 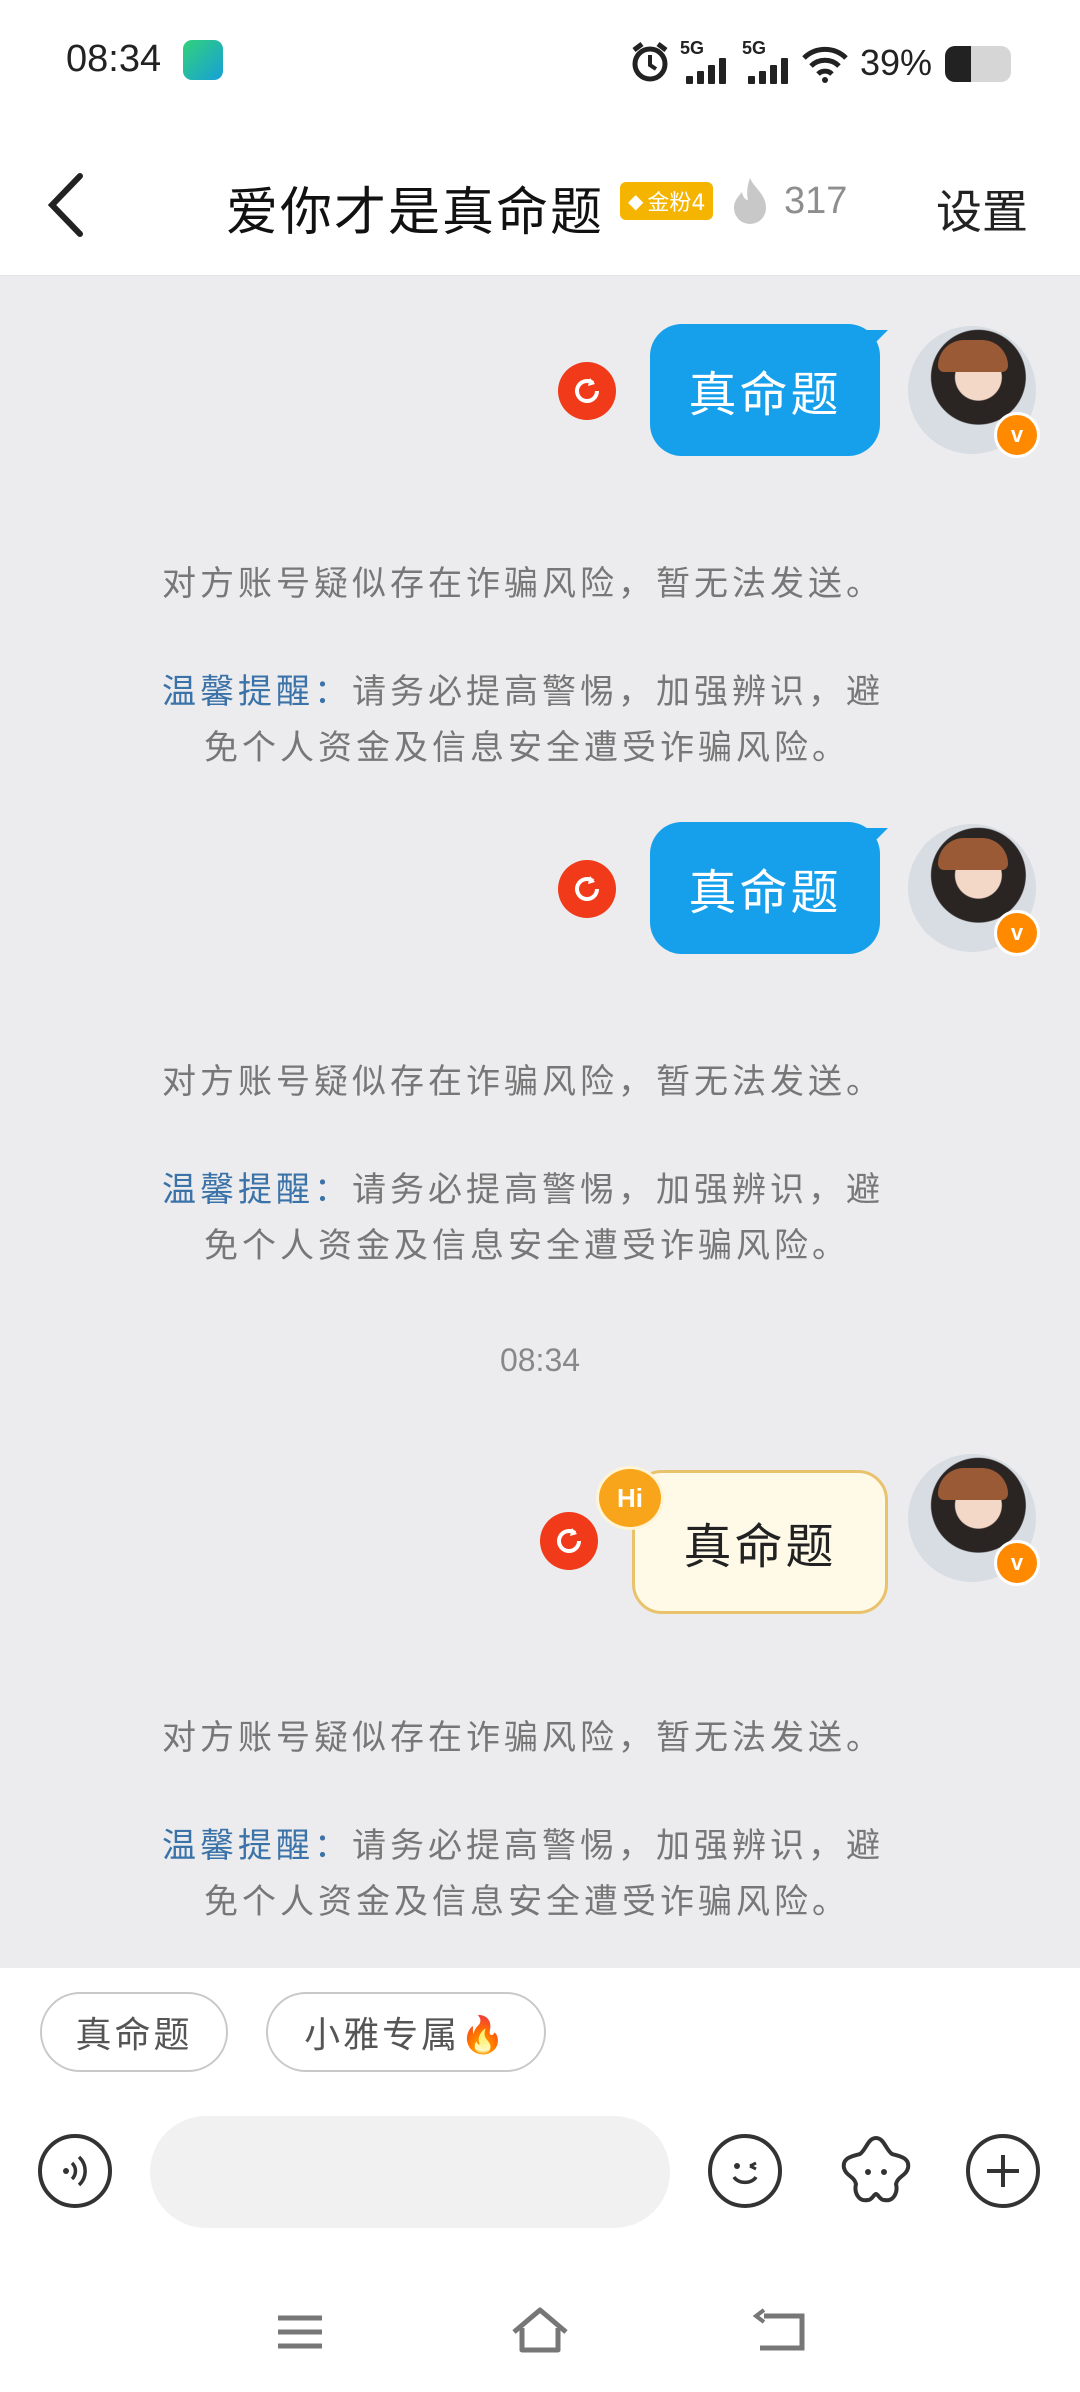 I want to click on alarm-icon, so click(x=650, y=62).